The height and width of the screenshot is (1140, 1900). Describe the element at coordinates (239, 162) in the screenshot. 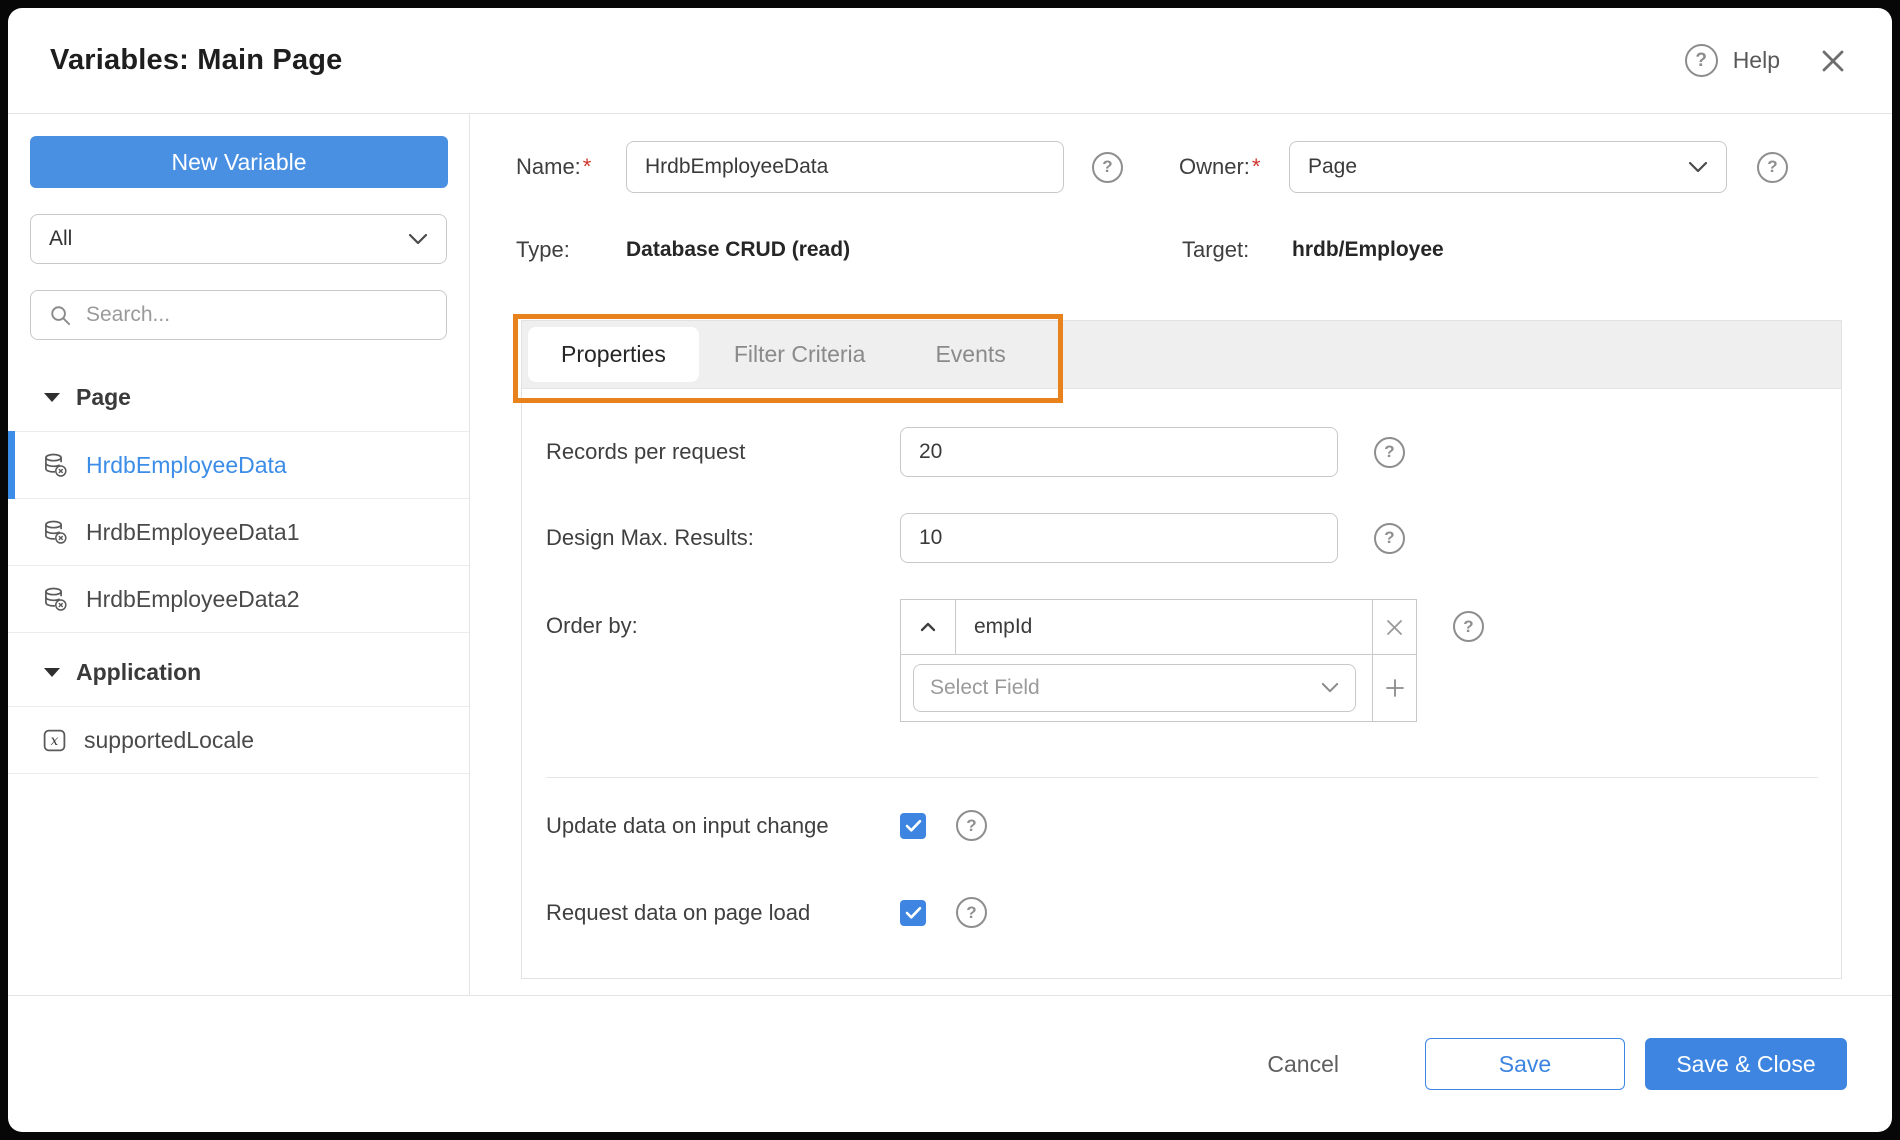

I see `new-variable-button: New Variable` at that location.